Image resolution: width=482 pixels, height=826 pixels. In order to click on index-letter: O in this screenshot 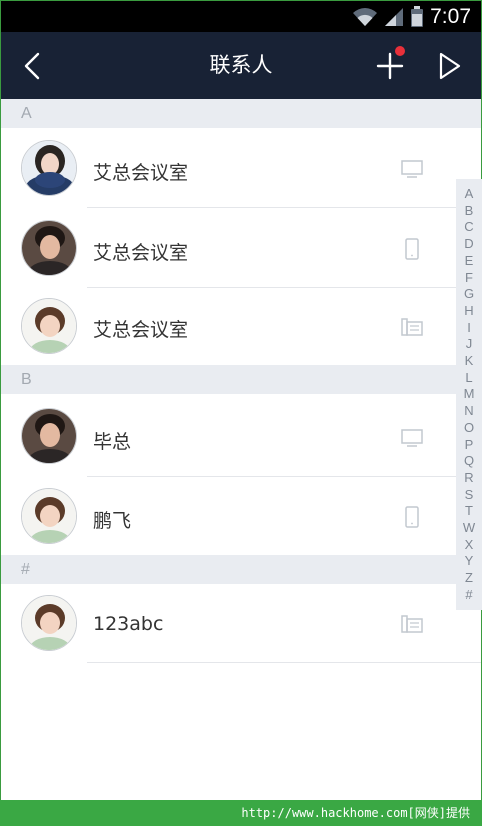, I will do `click(469, 427)`.